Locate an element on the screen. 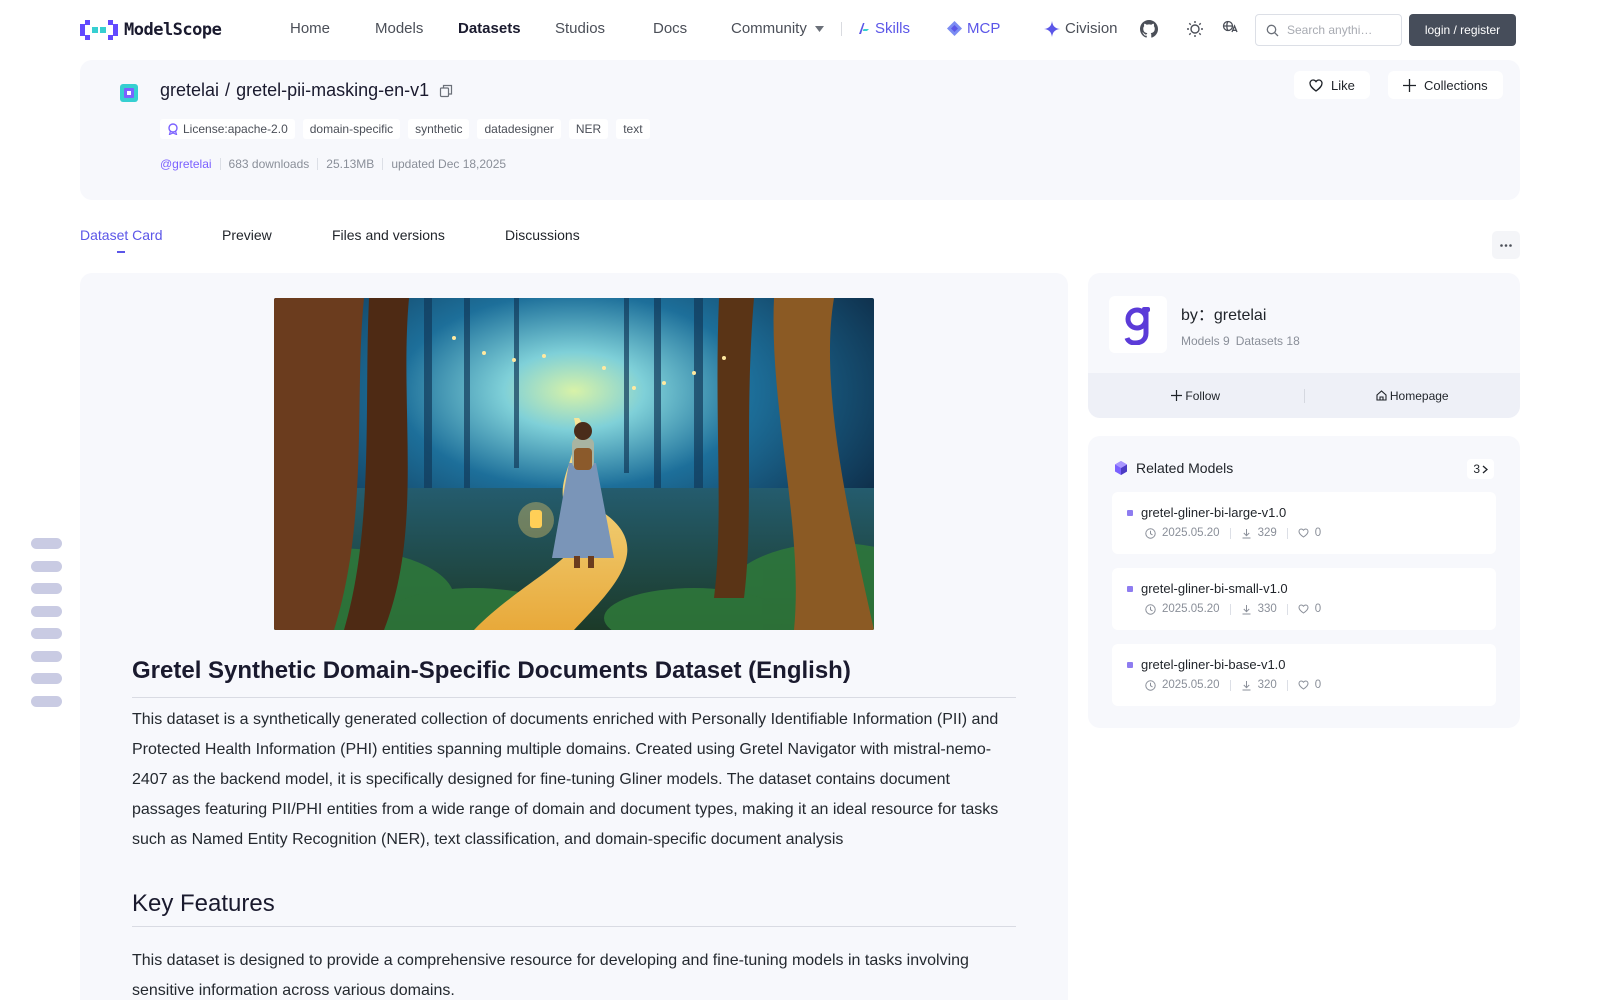 Image resolution: width=1600 pixels, height=1000 pixels. table-of-contents is located at coordinates (46, 628).